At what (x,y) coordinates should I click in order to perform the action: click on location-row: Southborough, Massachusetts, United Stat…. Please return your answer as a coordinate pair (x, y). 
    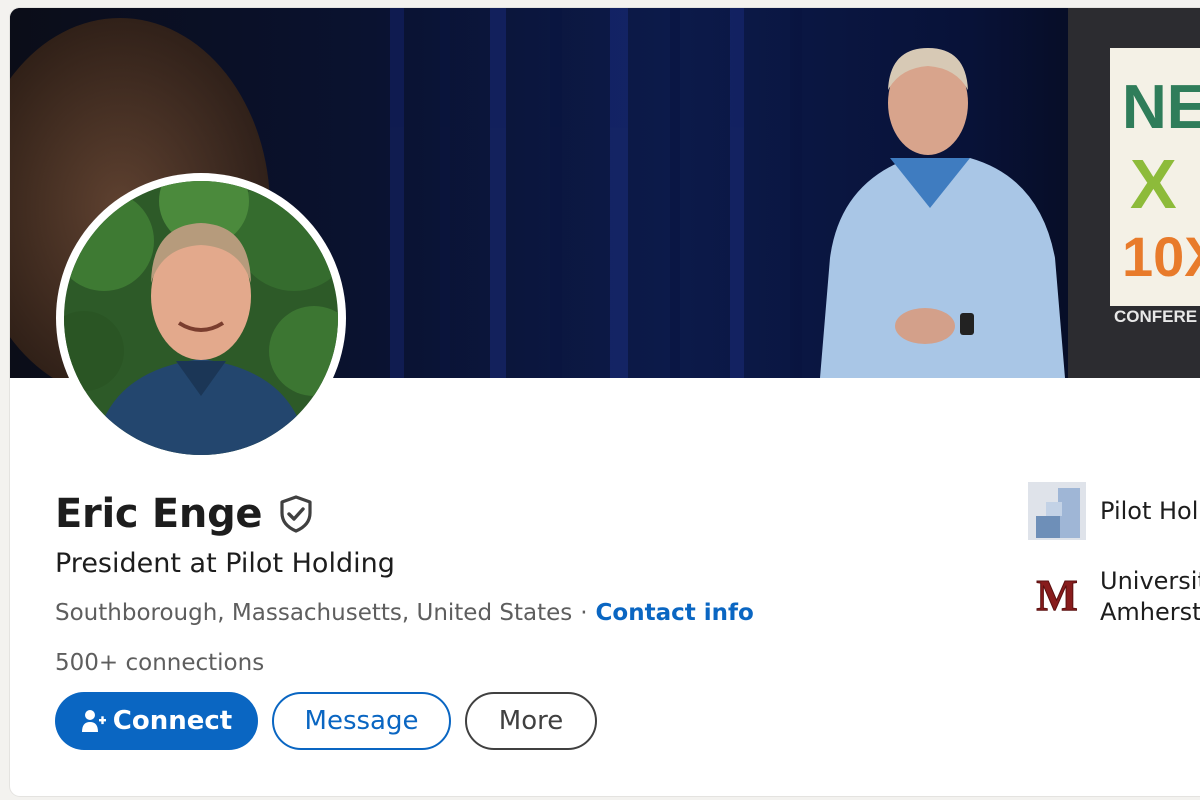
    Looking at the image, I should click on (404, 614).